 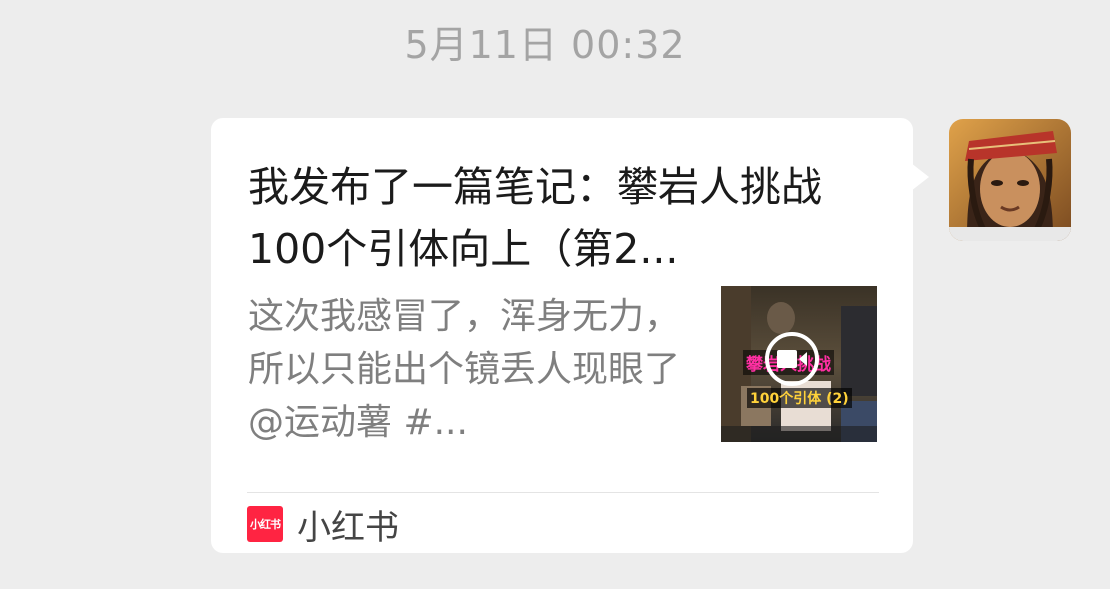 I want to click on message-timestamp: 5月11日 00:32, so click(x=545, y=45).